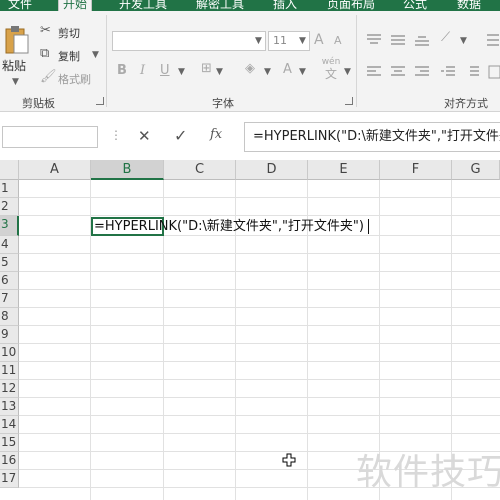 The image size is (500, 500). I want to click on row-header-9: 9, so click(9, 335).